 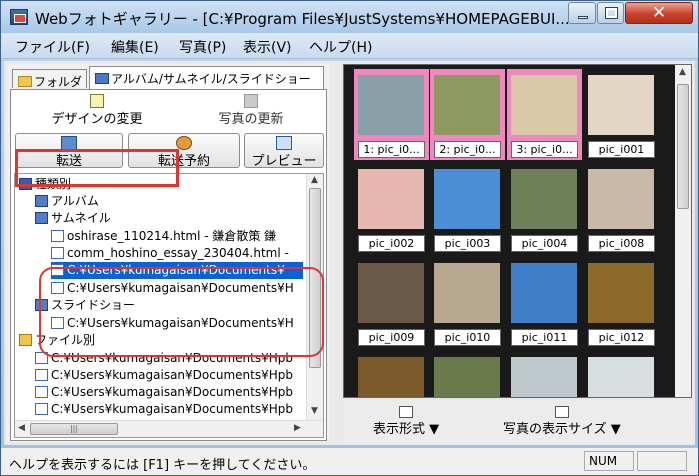 What do you see at coordinates (21, 428) in the screenshot?
I see `scroll-left-icon: ◀` at bounding box center [21, 428].